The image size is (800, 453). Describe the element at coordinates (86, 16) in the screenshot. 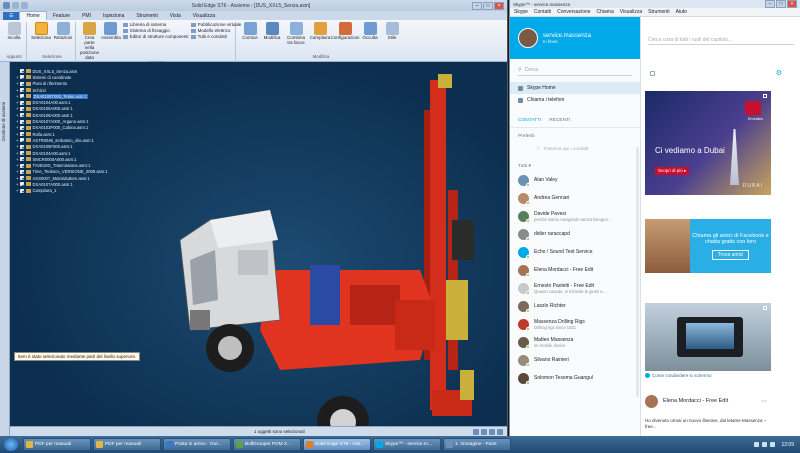

I see `tab-pmi: PMI` at that location.